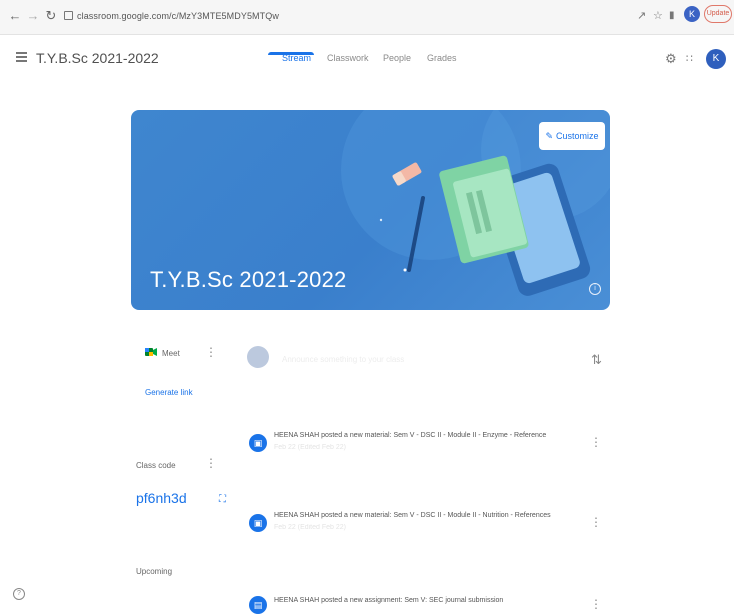 The width and height of the screenshot is (734, 616). Describe the element at coordinates (151, 352) in the screenshot. I see `google-meet-icon` at that location.